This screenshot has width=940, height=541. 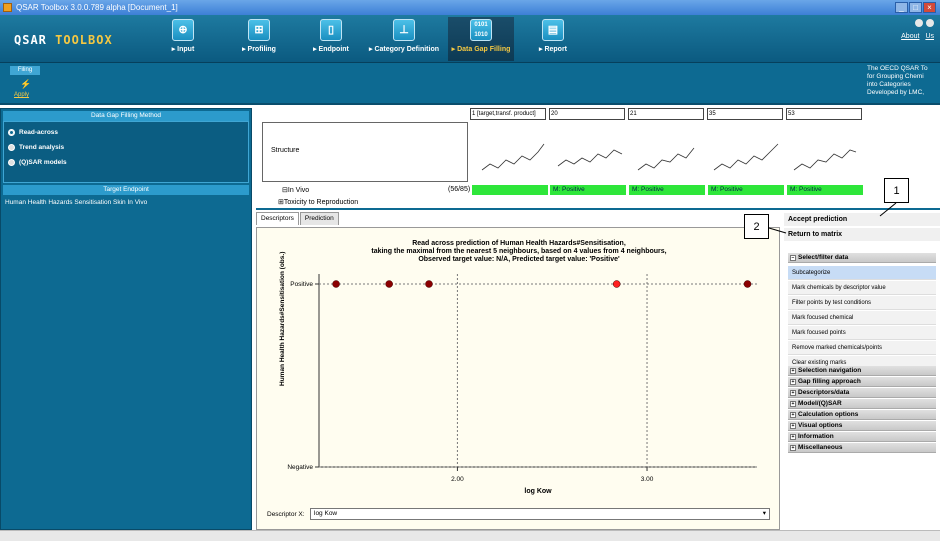 What do you see at coordinates (616, 284) in the screenshot?
I see `target-point` at bounding box center [616, 284].